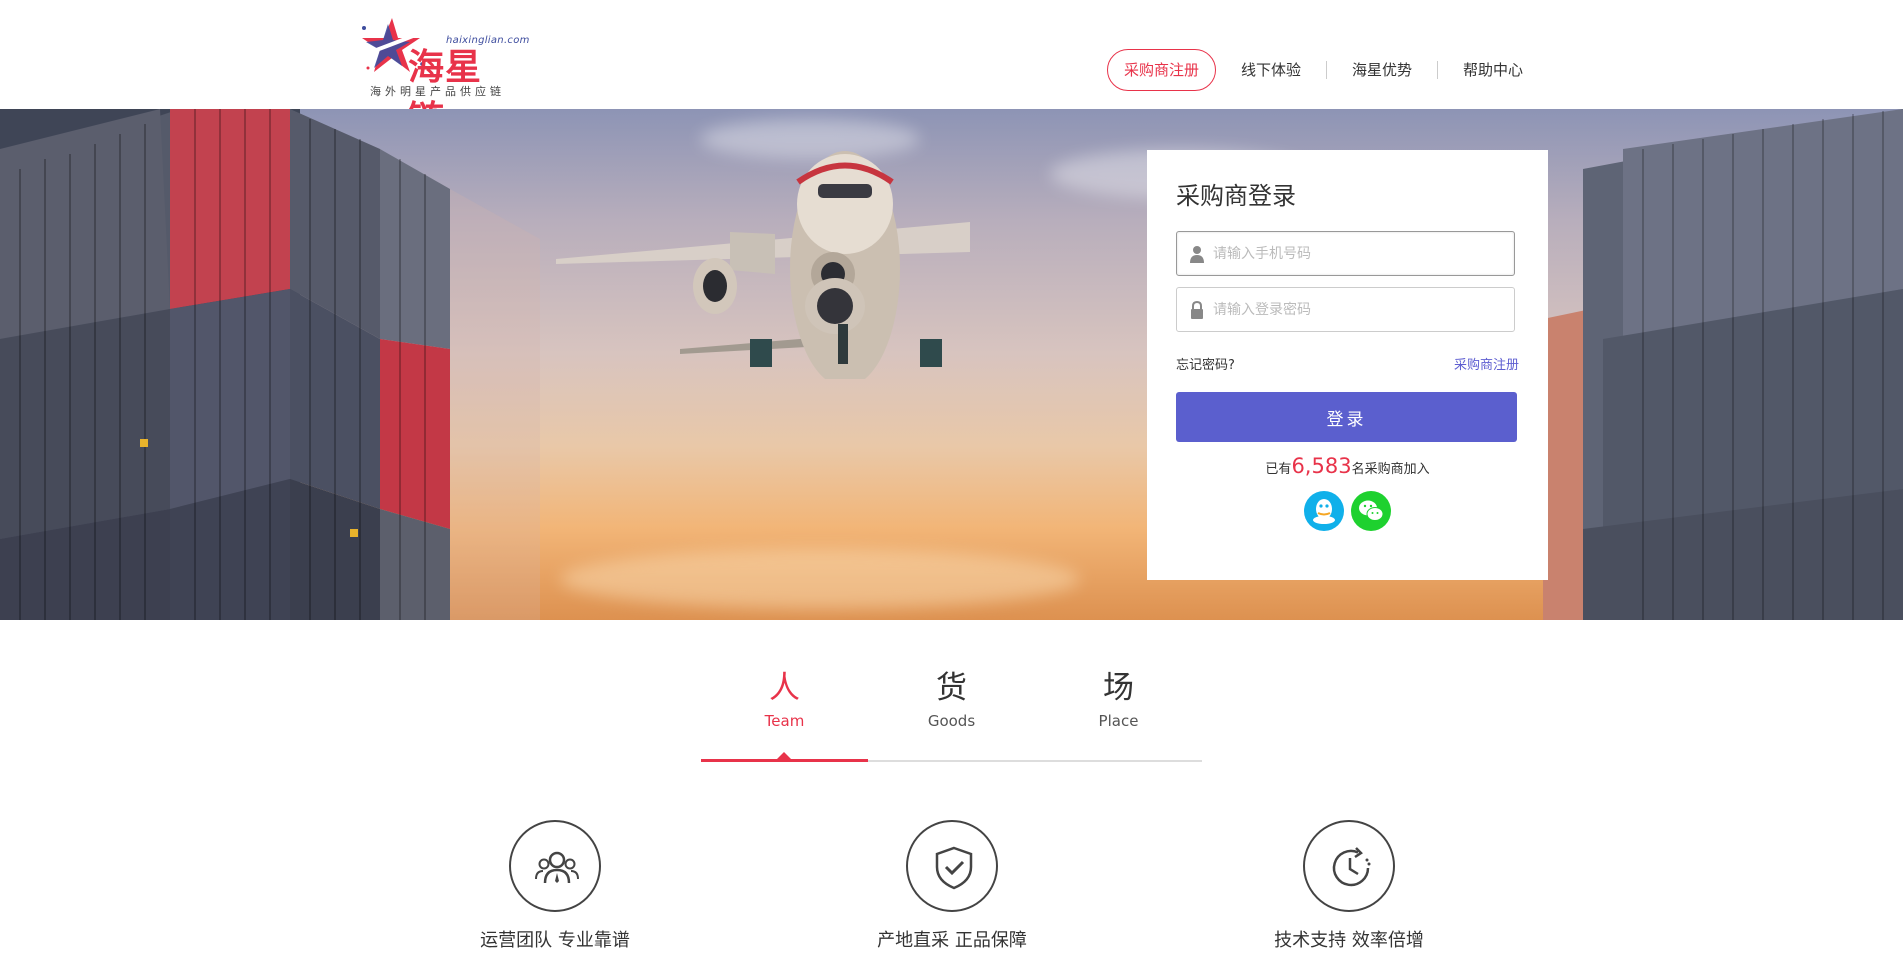  What do you see at coordinates (1486, 363) in the screenshot?
I see `register-link: 采购商注册` at bounding box center [1486, 363].